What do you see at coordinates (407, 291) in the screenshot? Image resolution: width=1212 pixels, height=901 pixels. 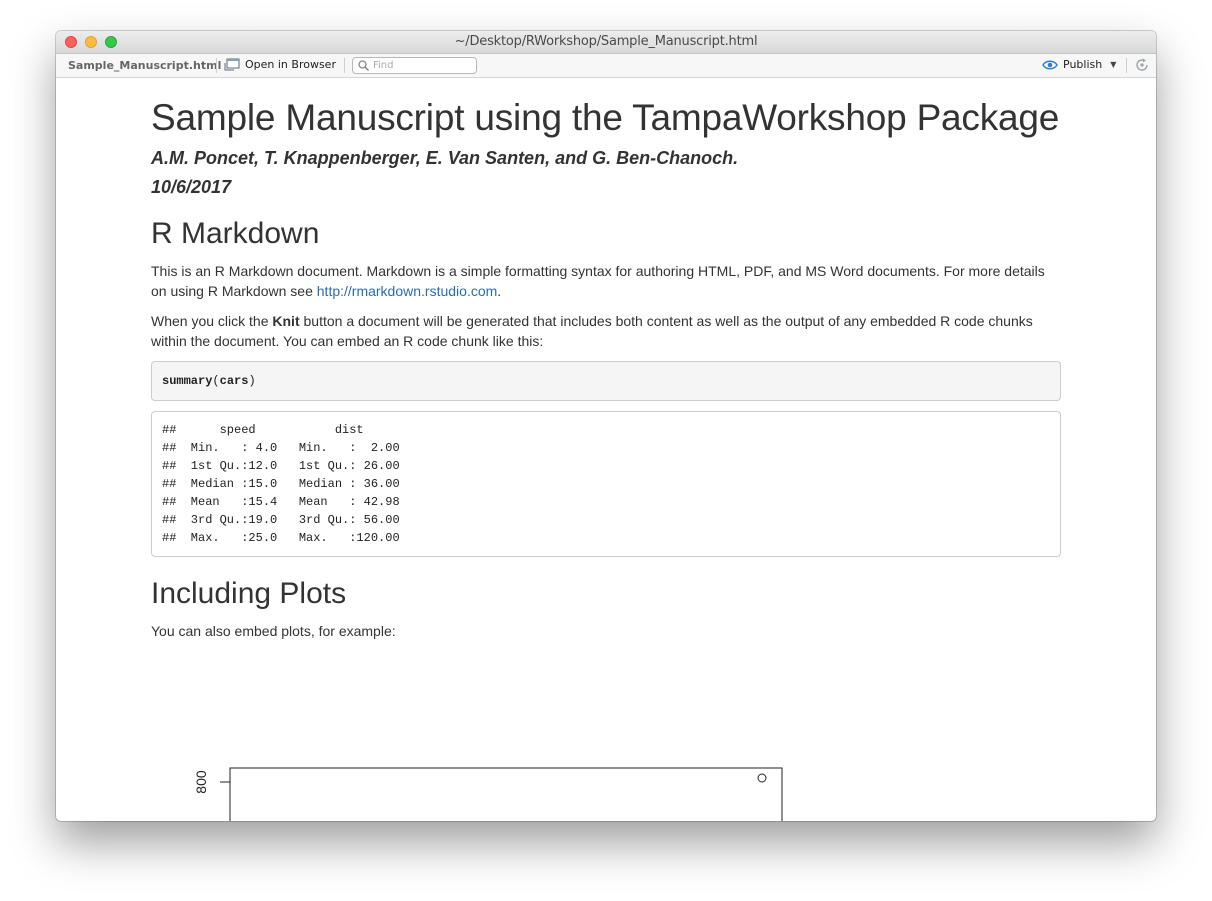 I see `rmarkdown-link: http://rmarkdown.rstudio.com` at bounding box center [407, 291].